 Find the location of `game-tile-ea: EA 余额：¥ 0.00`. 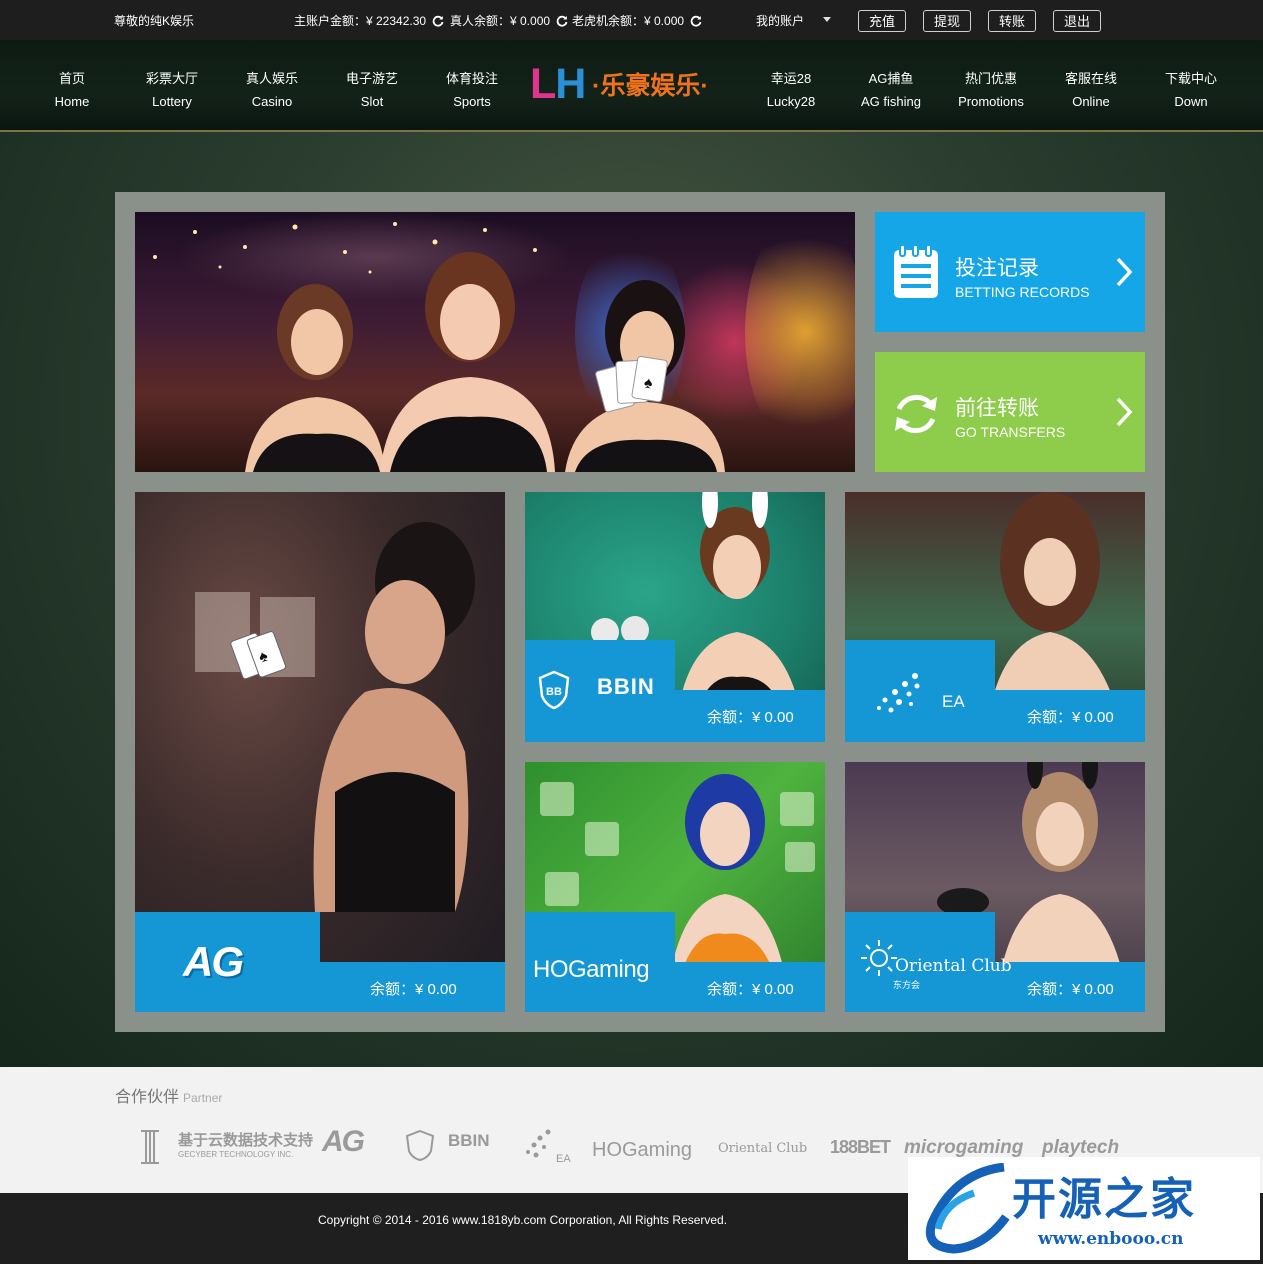

game-tile-ea: EA 余额：¥ 0.00 is located at coordinates (995, 617).